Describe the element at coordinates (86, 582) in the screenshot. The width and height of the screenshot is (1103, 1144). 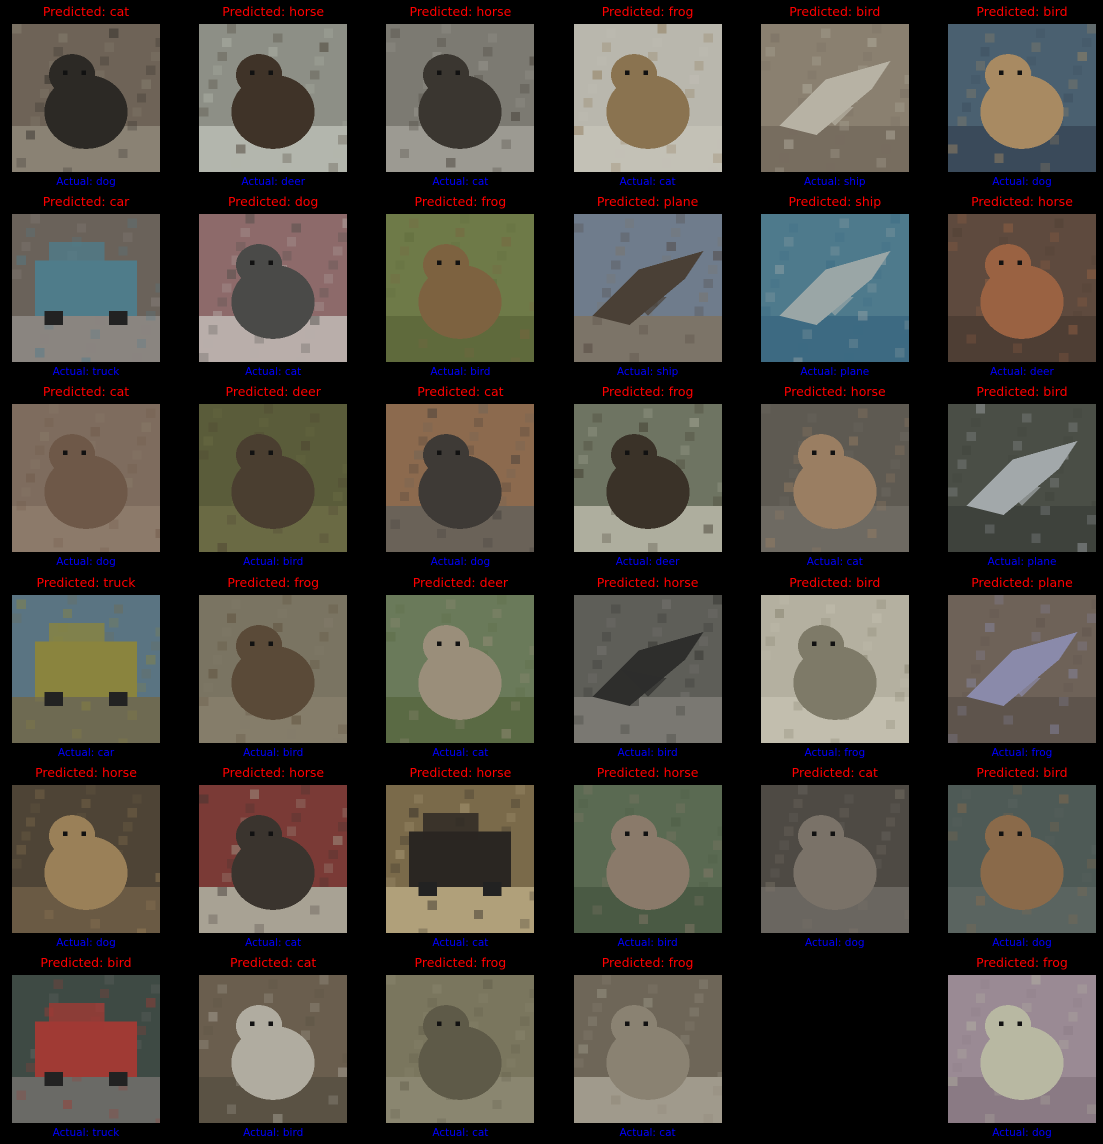
I see `predicted-label: Predicted: truck` at that location.